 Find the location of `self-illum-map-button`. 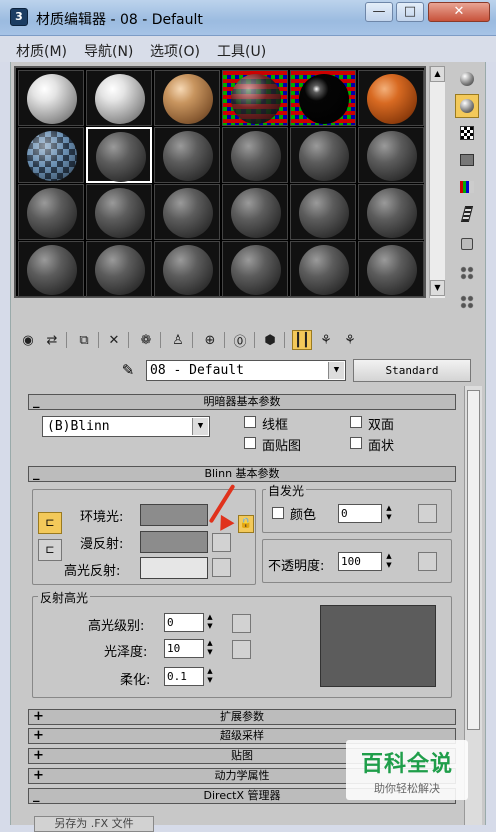

self-illum-map-button is located at coordinates (427, 513).